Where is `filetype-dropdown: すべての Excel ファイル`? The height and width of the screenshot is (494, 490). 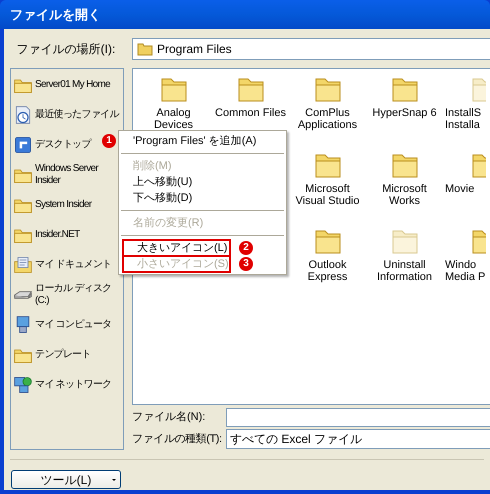
filetype-dropdown: すべての Excel ファイル is located at coordinates (358, 439).